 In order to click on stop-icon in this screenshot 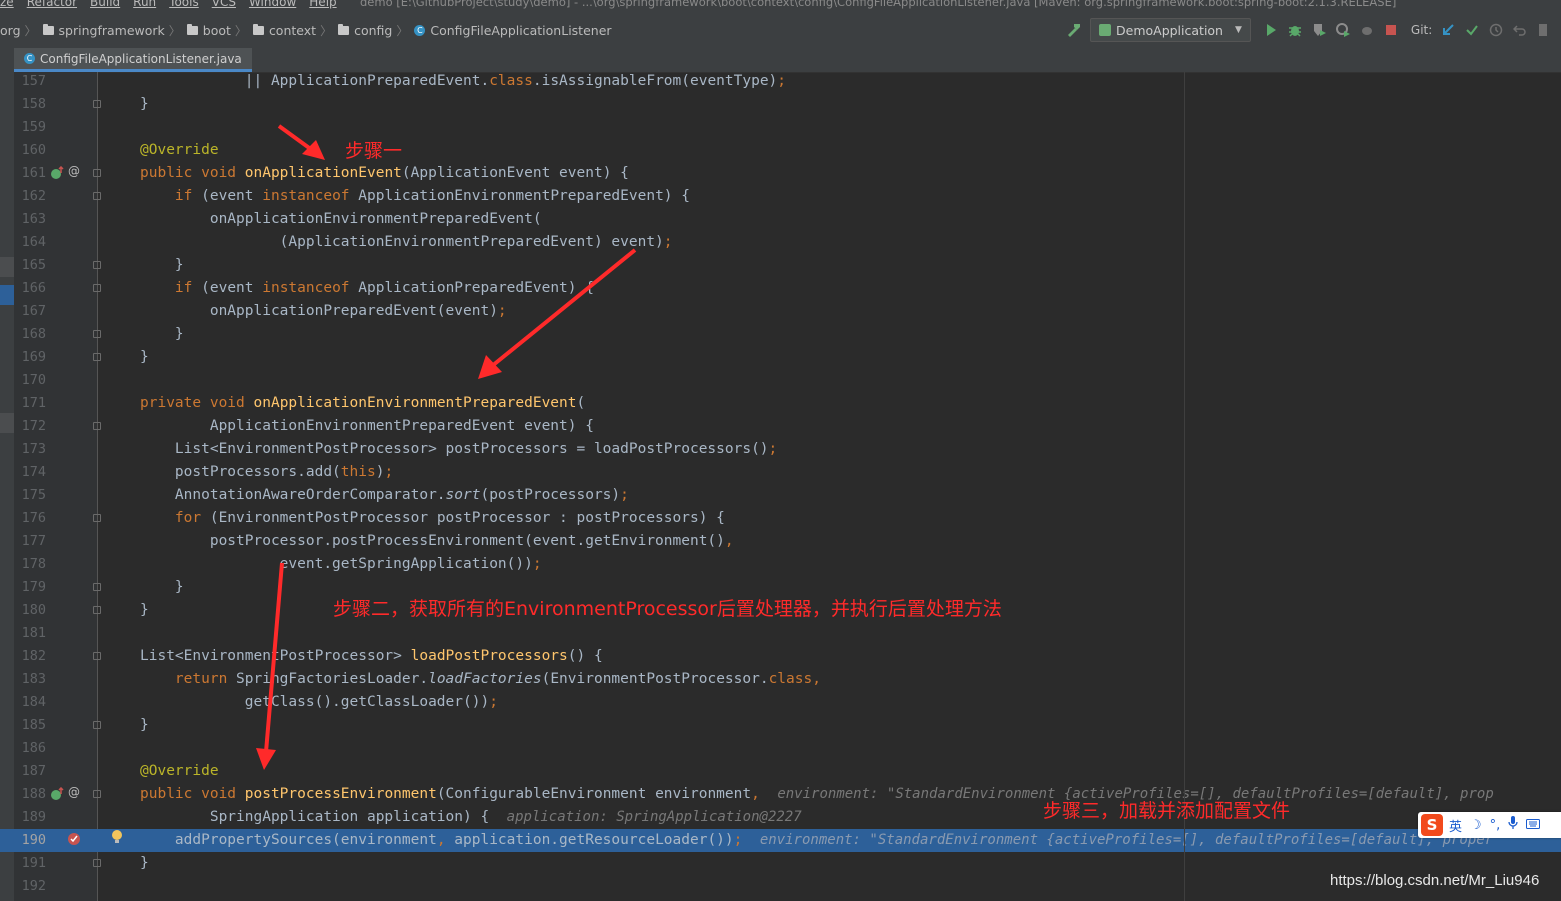, I will do `click(1391, 30)`.